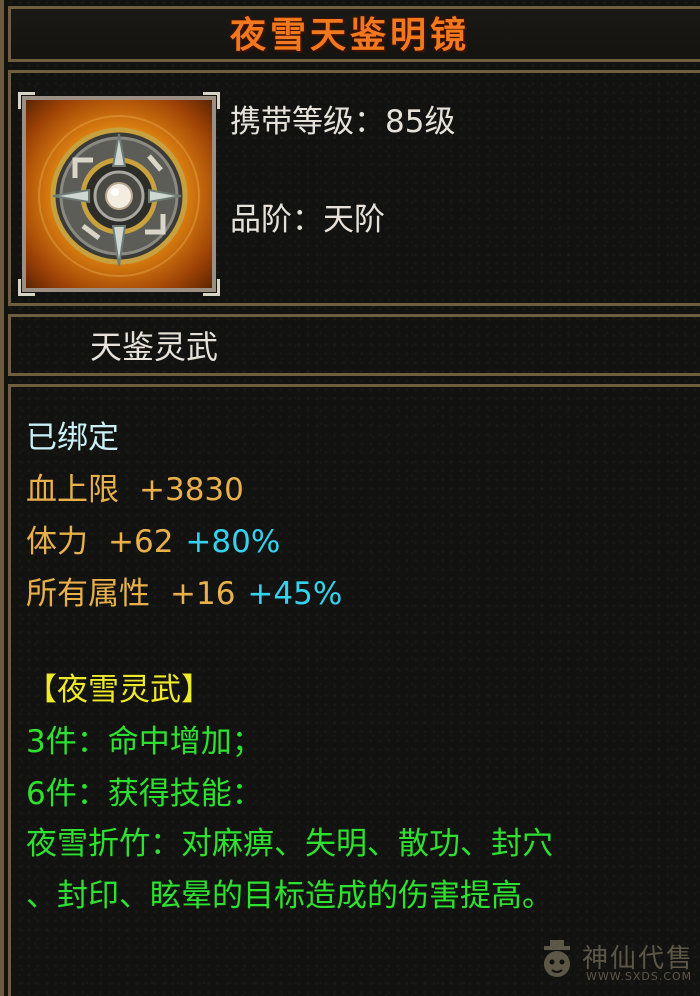  I want to click on item-icon-frame, so click(119, 194).